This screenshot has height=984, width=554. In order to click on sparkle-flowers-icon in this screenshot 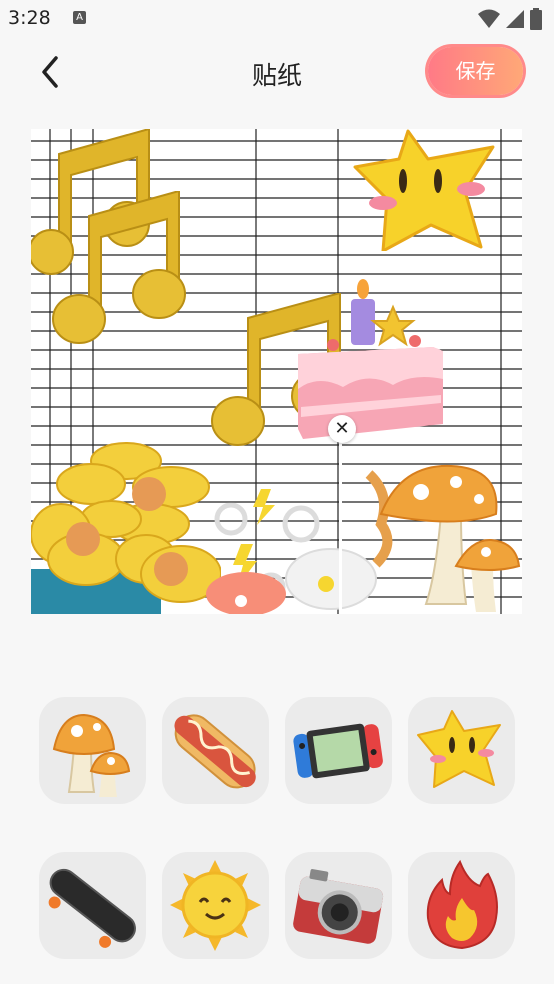, I will do `click(286, 551)`.